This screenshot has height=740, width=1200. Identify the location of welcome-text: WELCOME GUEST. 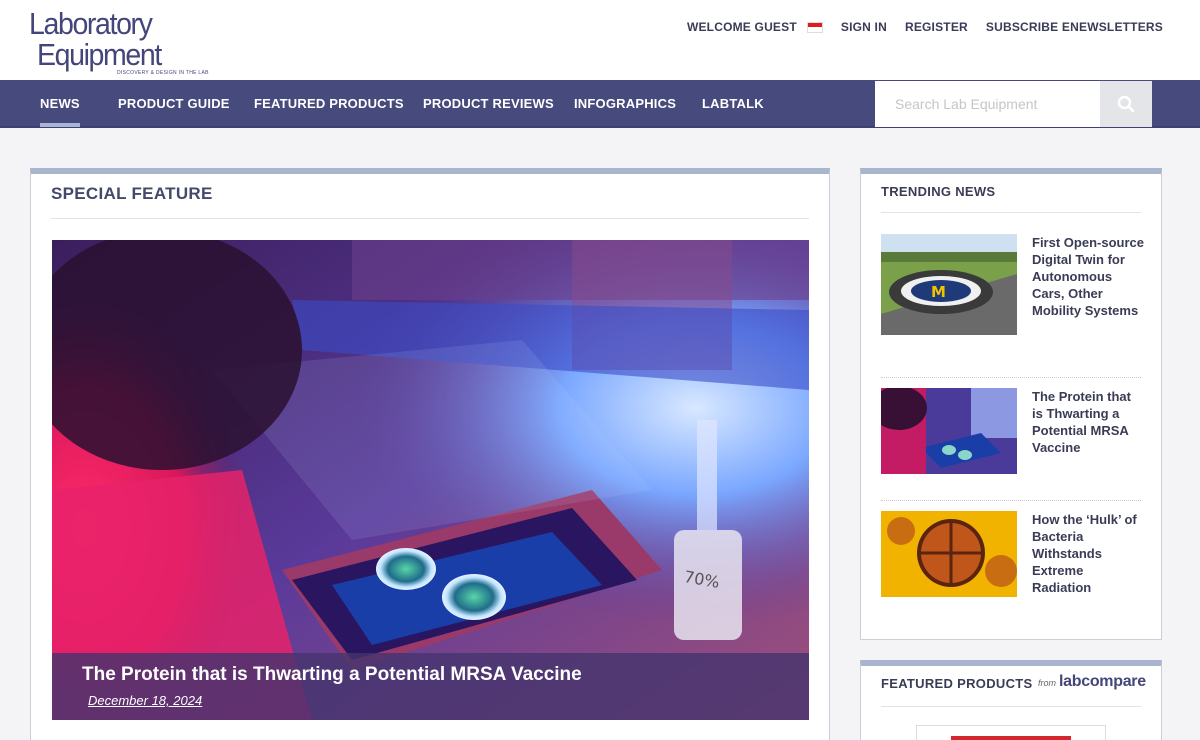
(741, 27).